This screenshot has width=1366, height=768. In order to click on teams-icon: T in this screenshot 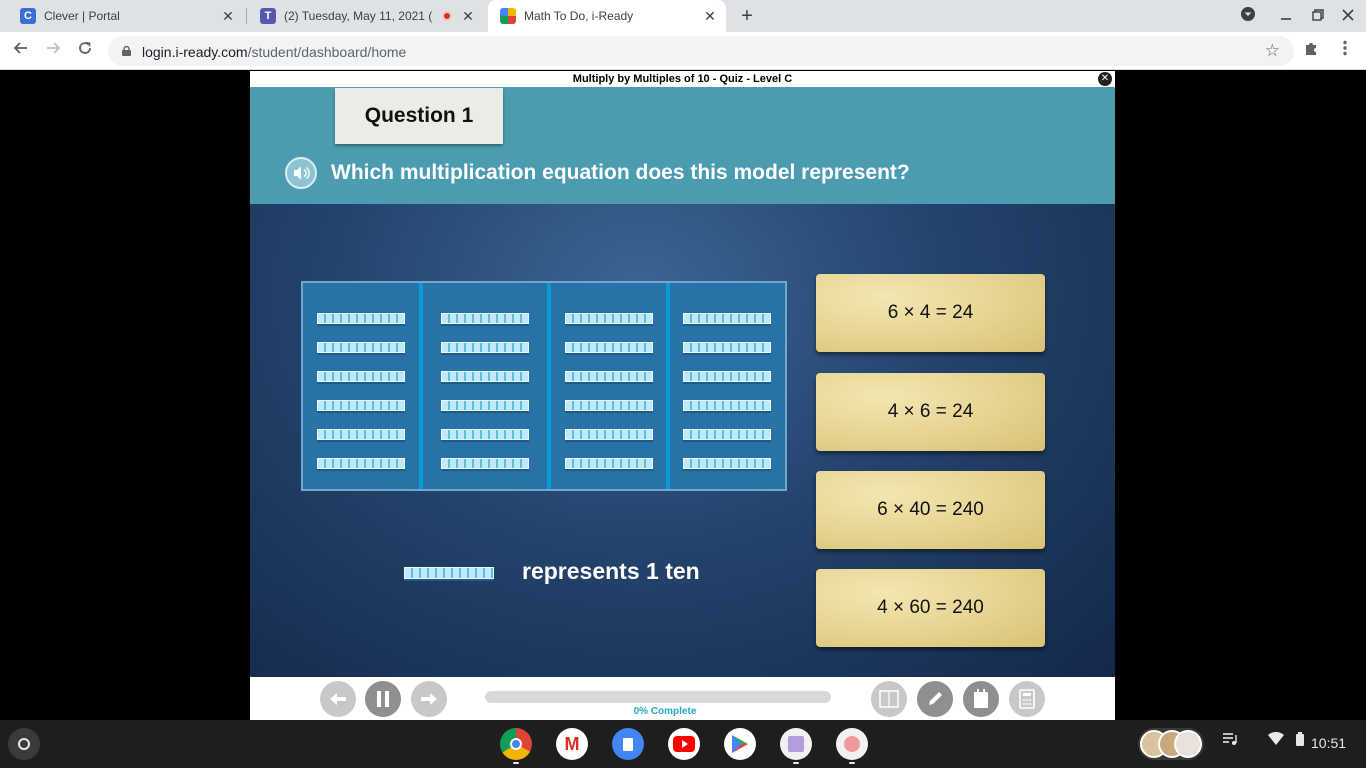, I will do `click(268, 16)`.